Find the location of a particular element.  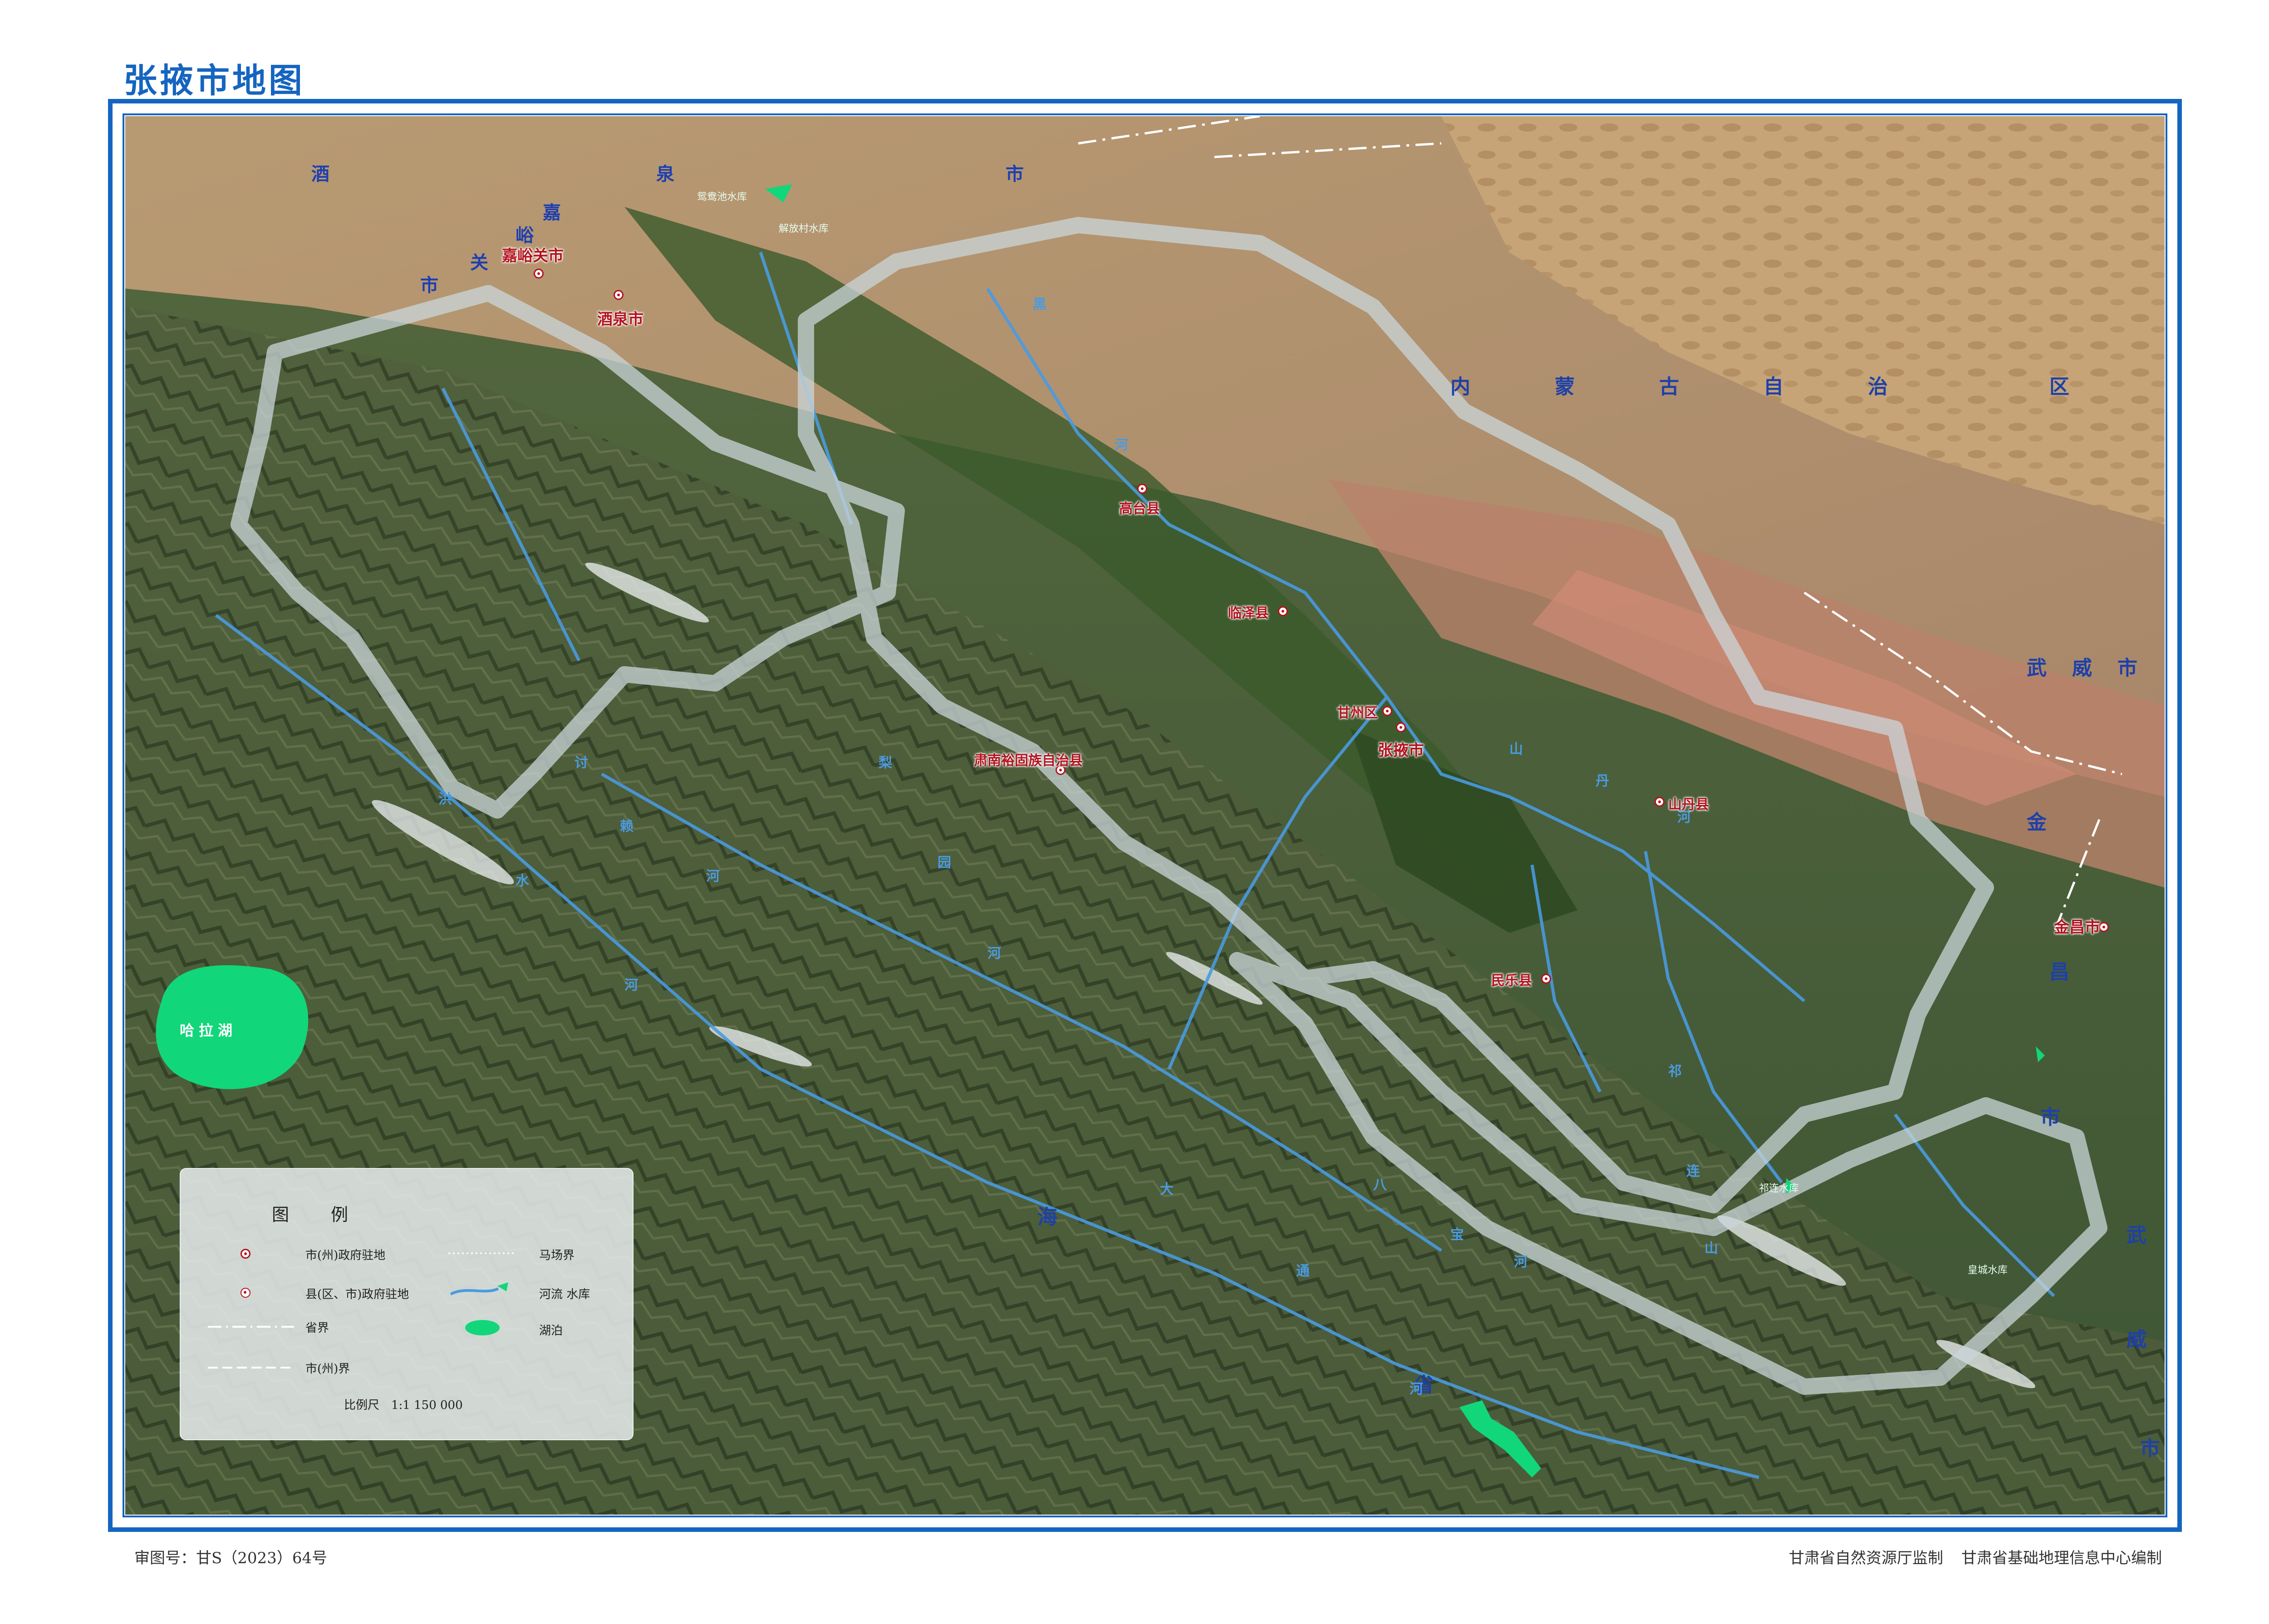

region-jiuquan-3: 市 is located at coordinates (1015, 174).